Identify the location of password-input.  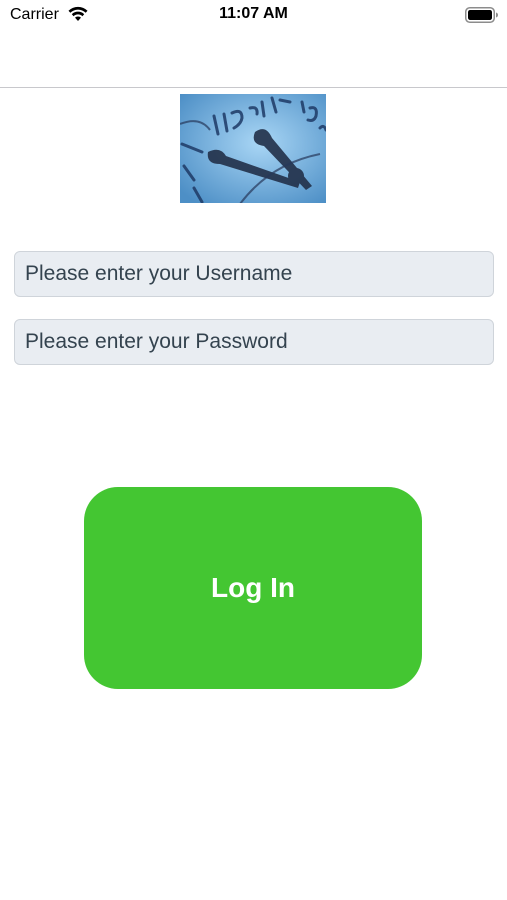
(254, 342).